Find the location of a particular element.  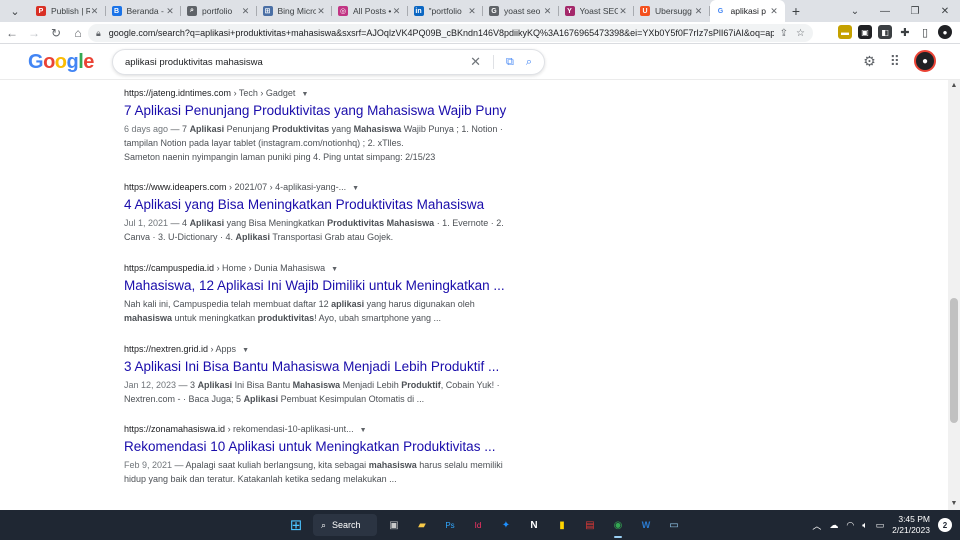

forward-icon: → is located at coordinates (34, 33).